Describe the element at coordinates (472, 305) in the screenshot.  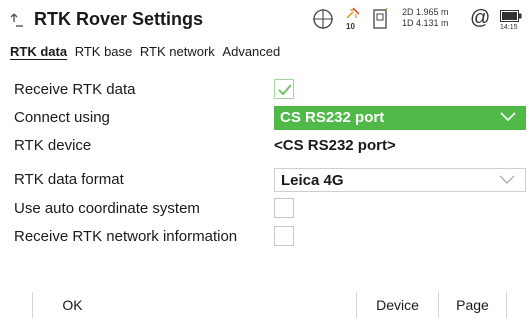
I see `page-button: Page` at that location.